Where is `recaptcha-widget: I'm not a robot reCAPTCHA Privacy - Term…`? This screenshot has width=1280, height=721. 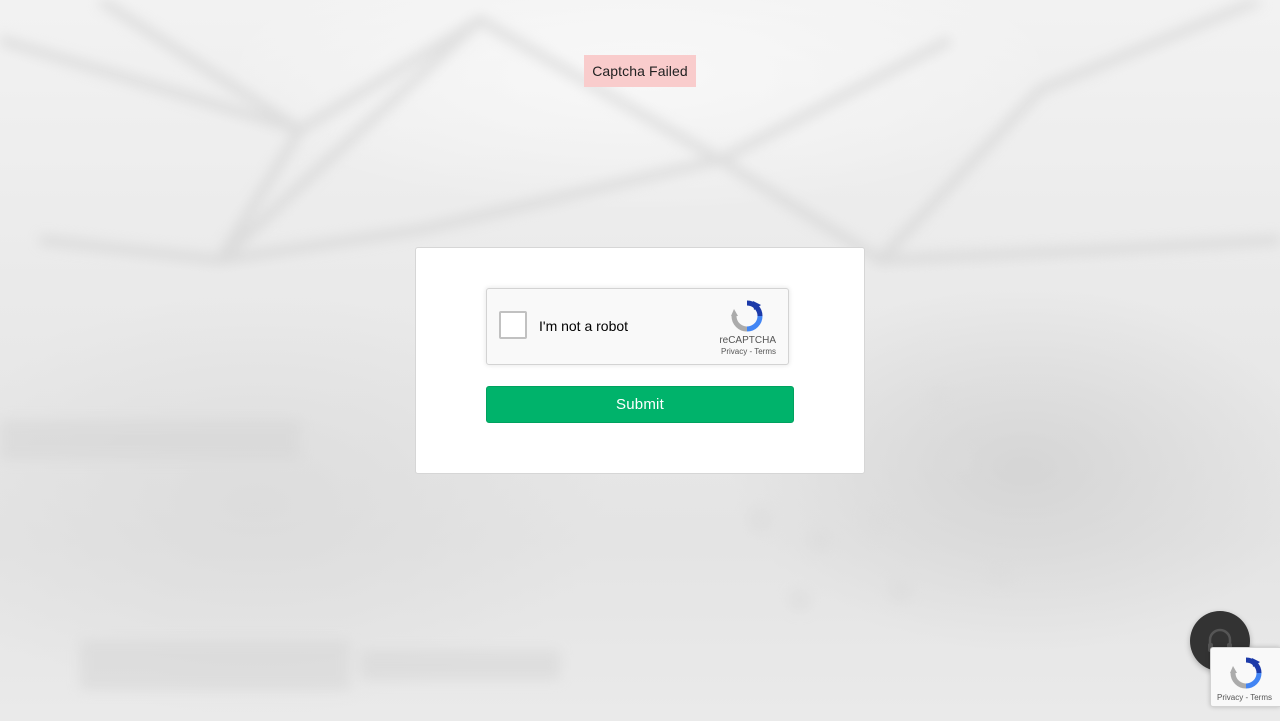 recaptcha-widget: I'm not a robot reCAPTCHA Privacy - Term… is located at coordinates (637, 326).